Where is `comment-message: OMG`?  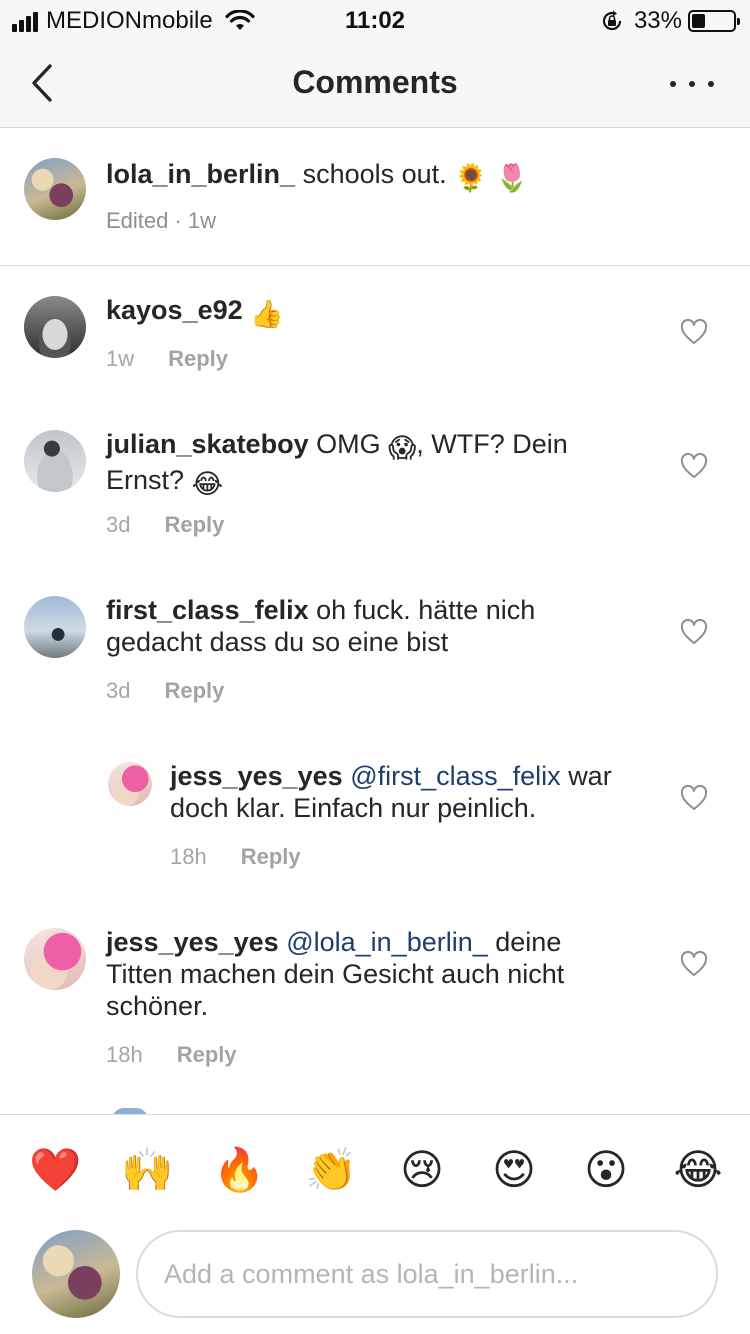 comment-message: OMG is located at coordinates (348, 444).